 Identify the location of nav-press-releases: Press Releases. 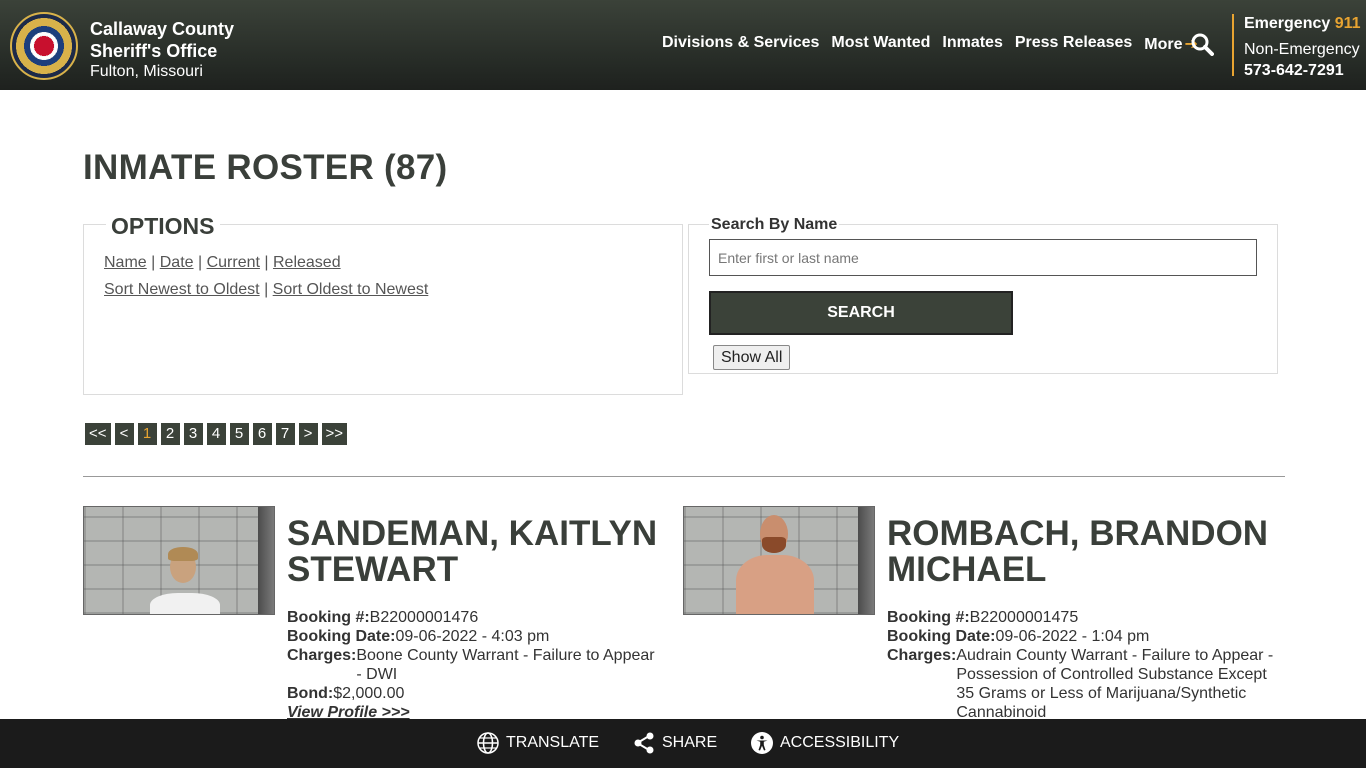
(1073, 44).